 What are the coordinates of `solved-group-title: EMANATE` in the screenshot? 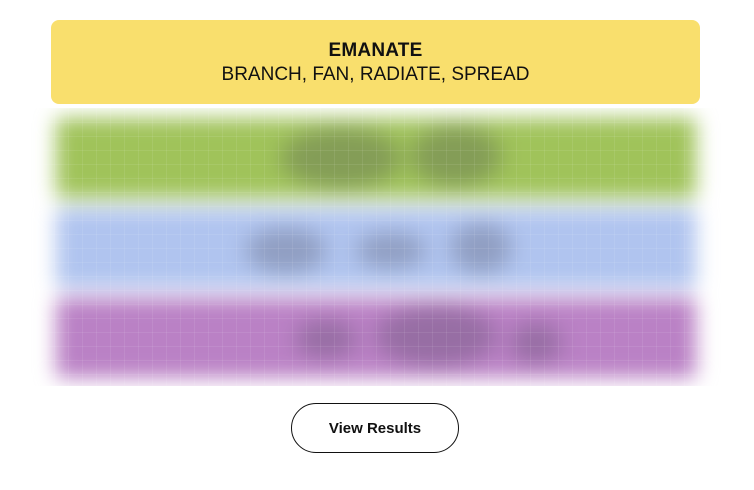 It's located at (375, 50).